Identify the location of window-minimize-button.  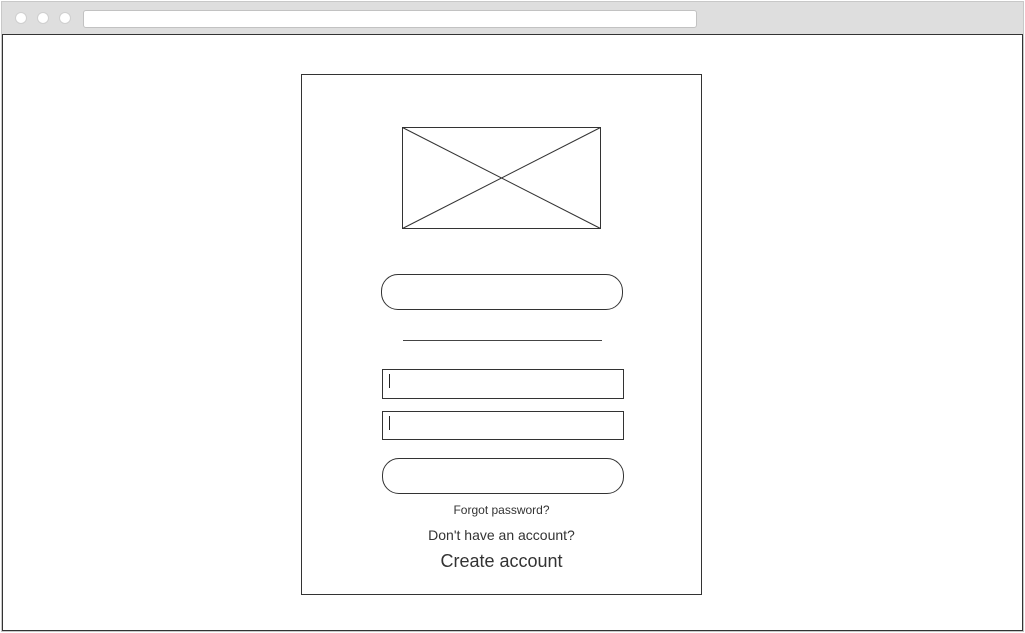
(43, 18).